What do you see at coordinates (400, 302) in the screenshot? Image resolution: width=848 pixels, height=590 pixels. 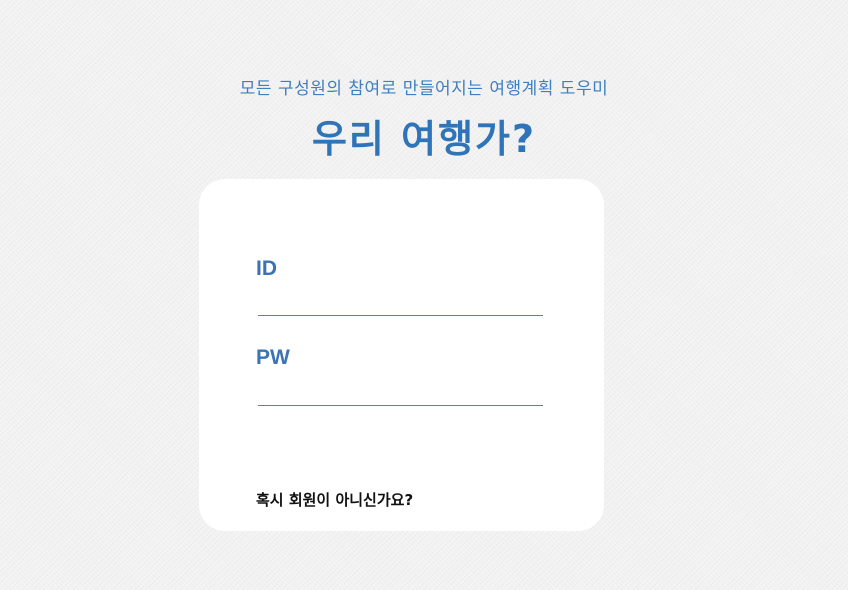 I see `id-input` at bounding box center [400, 302].